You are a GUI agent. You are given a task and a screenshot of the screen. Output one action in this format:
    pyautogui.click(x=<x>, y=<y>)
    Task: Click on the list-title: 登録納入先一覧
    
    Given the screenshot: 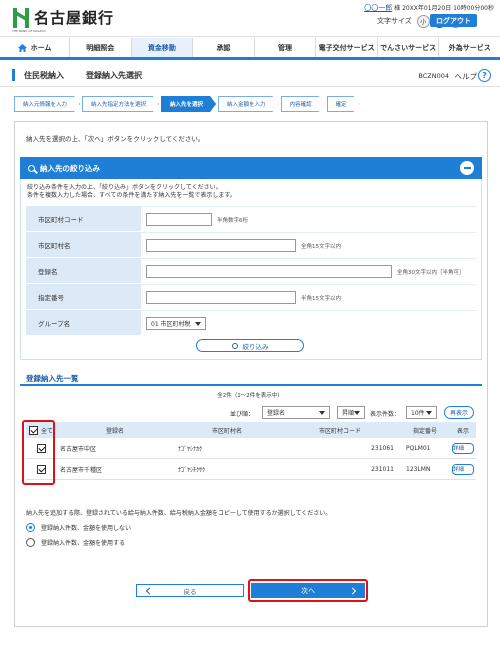 What is the action you would take?
    pyautogui.click(x=52, y=378)
    